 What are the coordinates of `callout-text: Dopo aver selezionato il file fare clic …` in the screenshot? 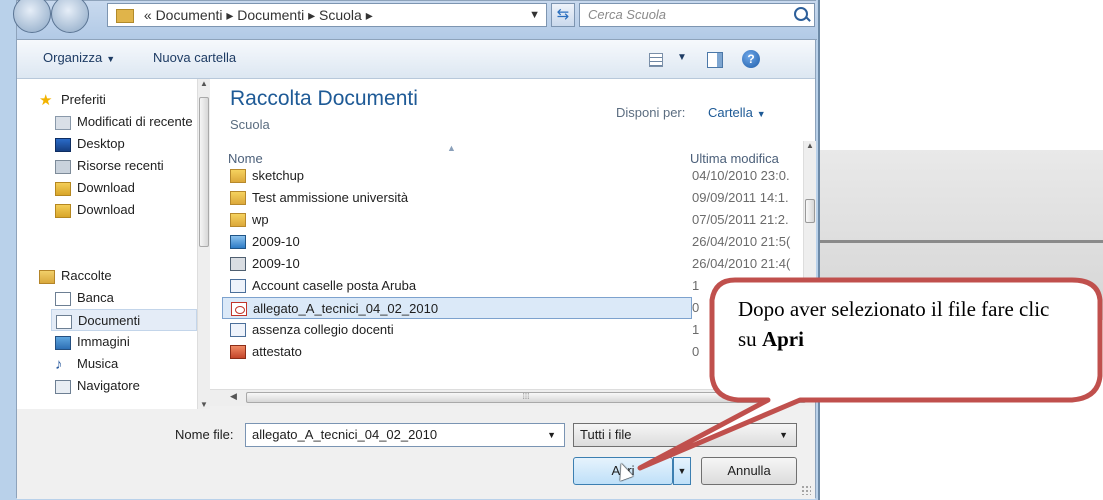 It's located at (903, 324).